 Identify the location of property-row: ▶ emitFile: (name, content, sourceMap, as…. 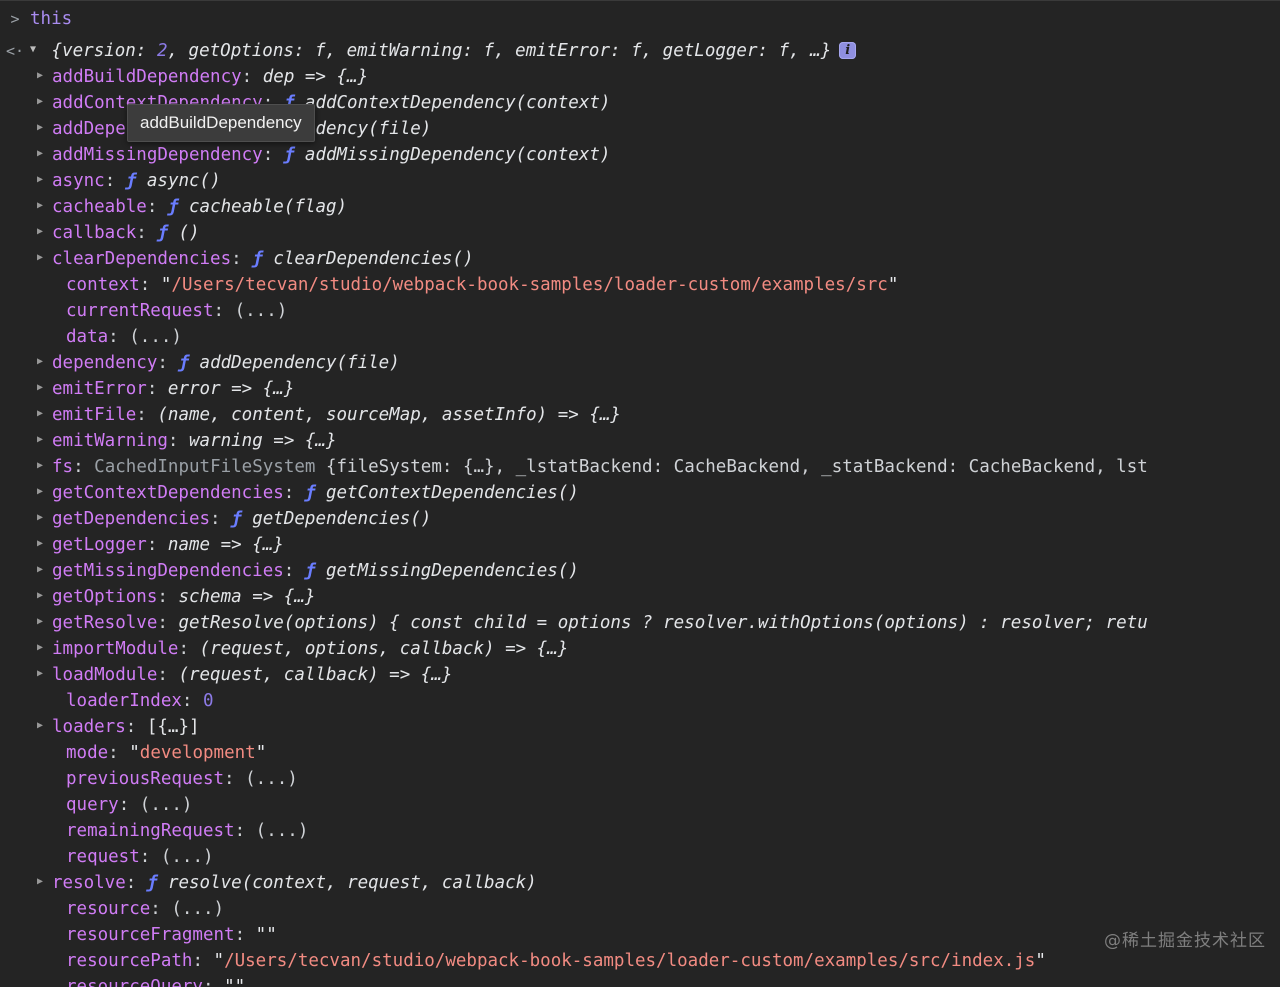
(640, 415).